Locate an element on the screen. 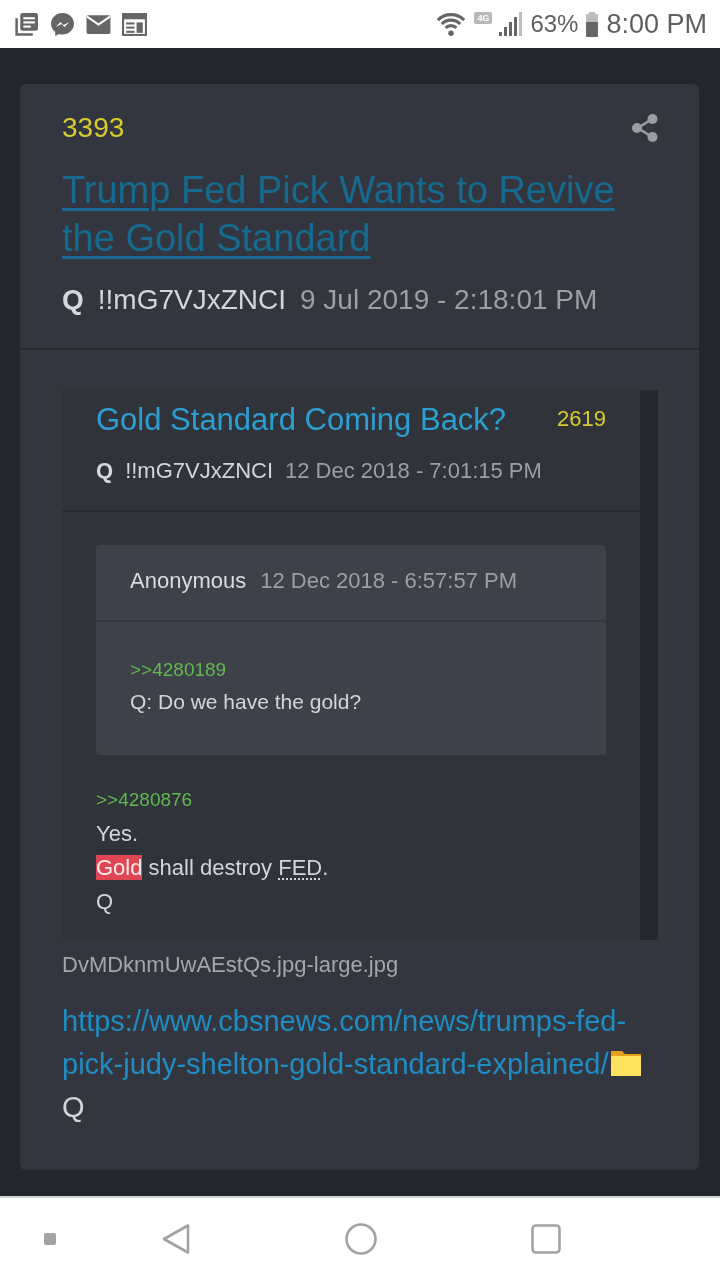 This screenshot has height=1280, width=720. attachment-filename: DvMDknmUwAEstQs.jpg-large.jpg is located at coordinates (230, 965).